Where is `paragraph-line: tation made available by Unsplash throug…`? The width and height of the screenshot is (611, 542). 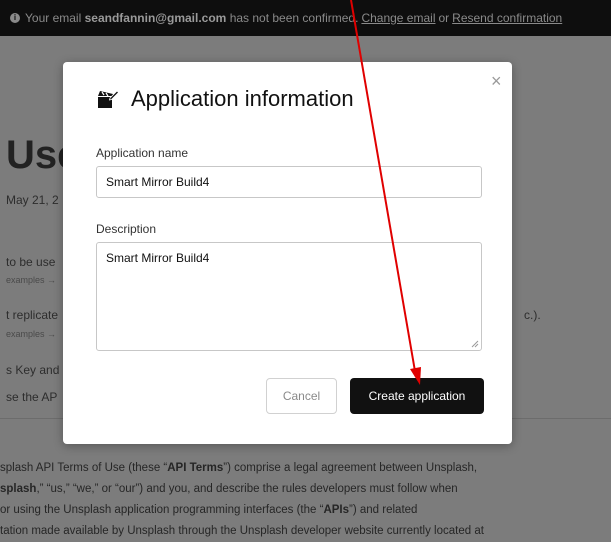 paragraph-line: tation made available by Unsplash throug… is located at coordinates (242, 531).